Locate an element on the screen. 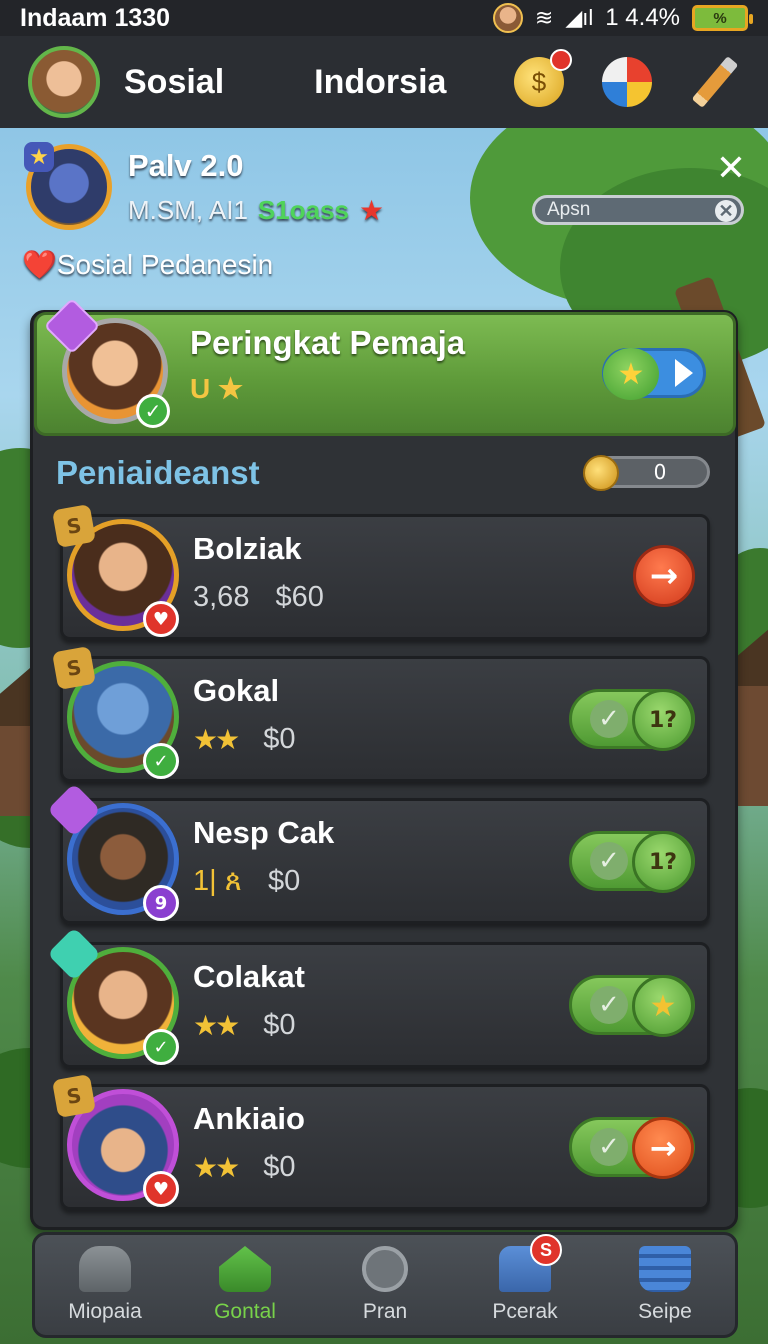  search-placeholder: Apsn is located at coordinates (569, 209).